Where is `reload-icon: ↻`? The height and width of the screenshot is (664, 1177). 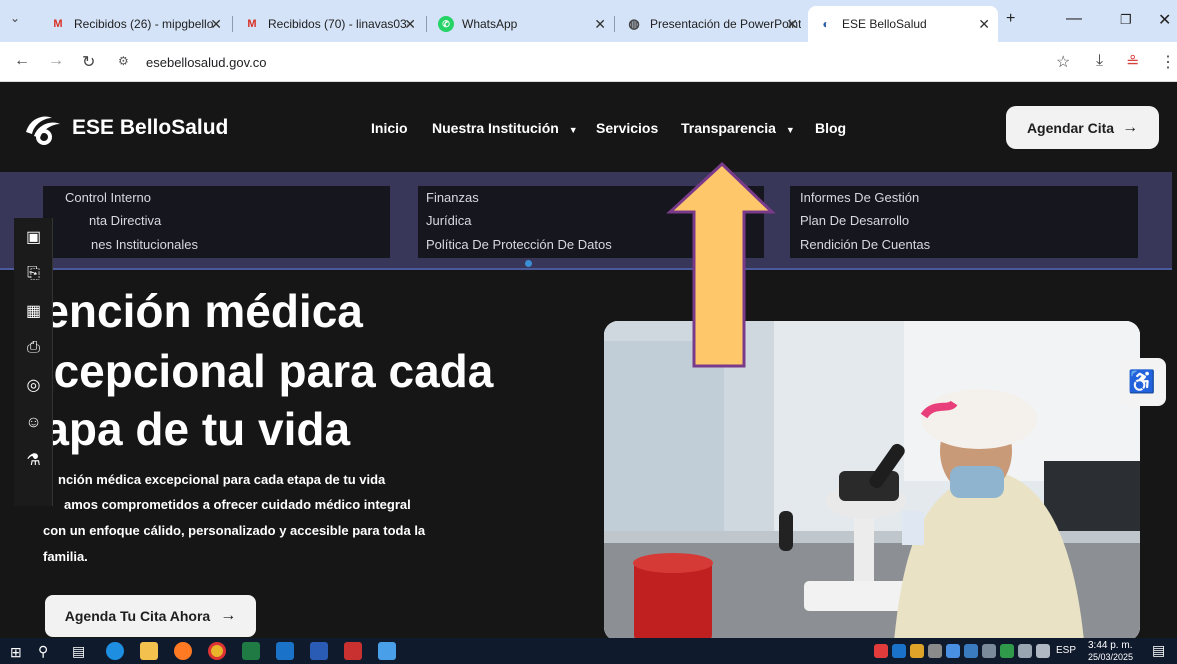
reload-icon: ↻ is located at coordinates (88, 62).